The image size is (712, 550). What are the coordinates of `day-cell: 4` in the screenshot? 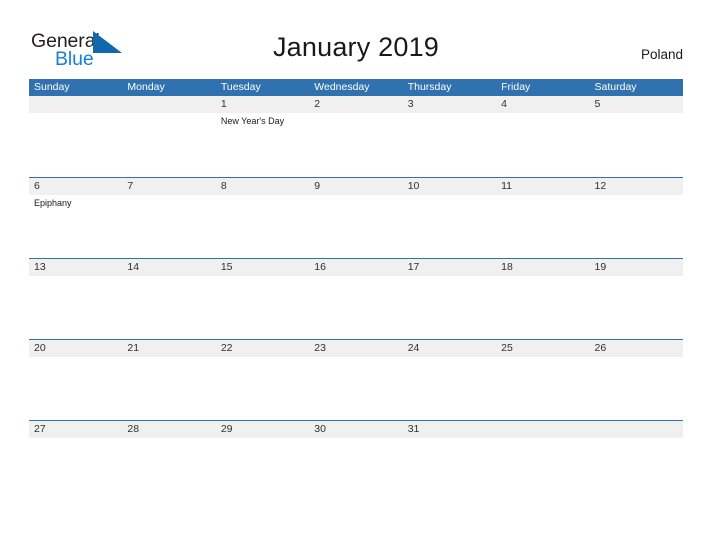 It's located at (542, 136).